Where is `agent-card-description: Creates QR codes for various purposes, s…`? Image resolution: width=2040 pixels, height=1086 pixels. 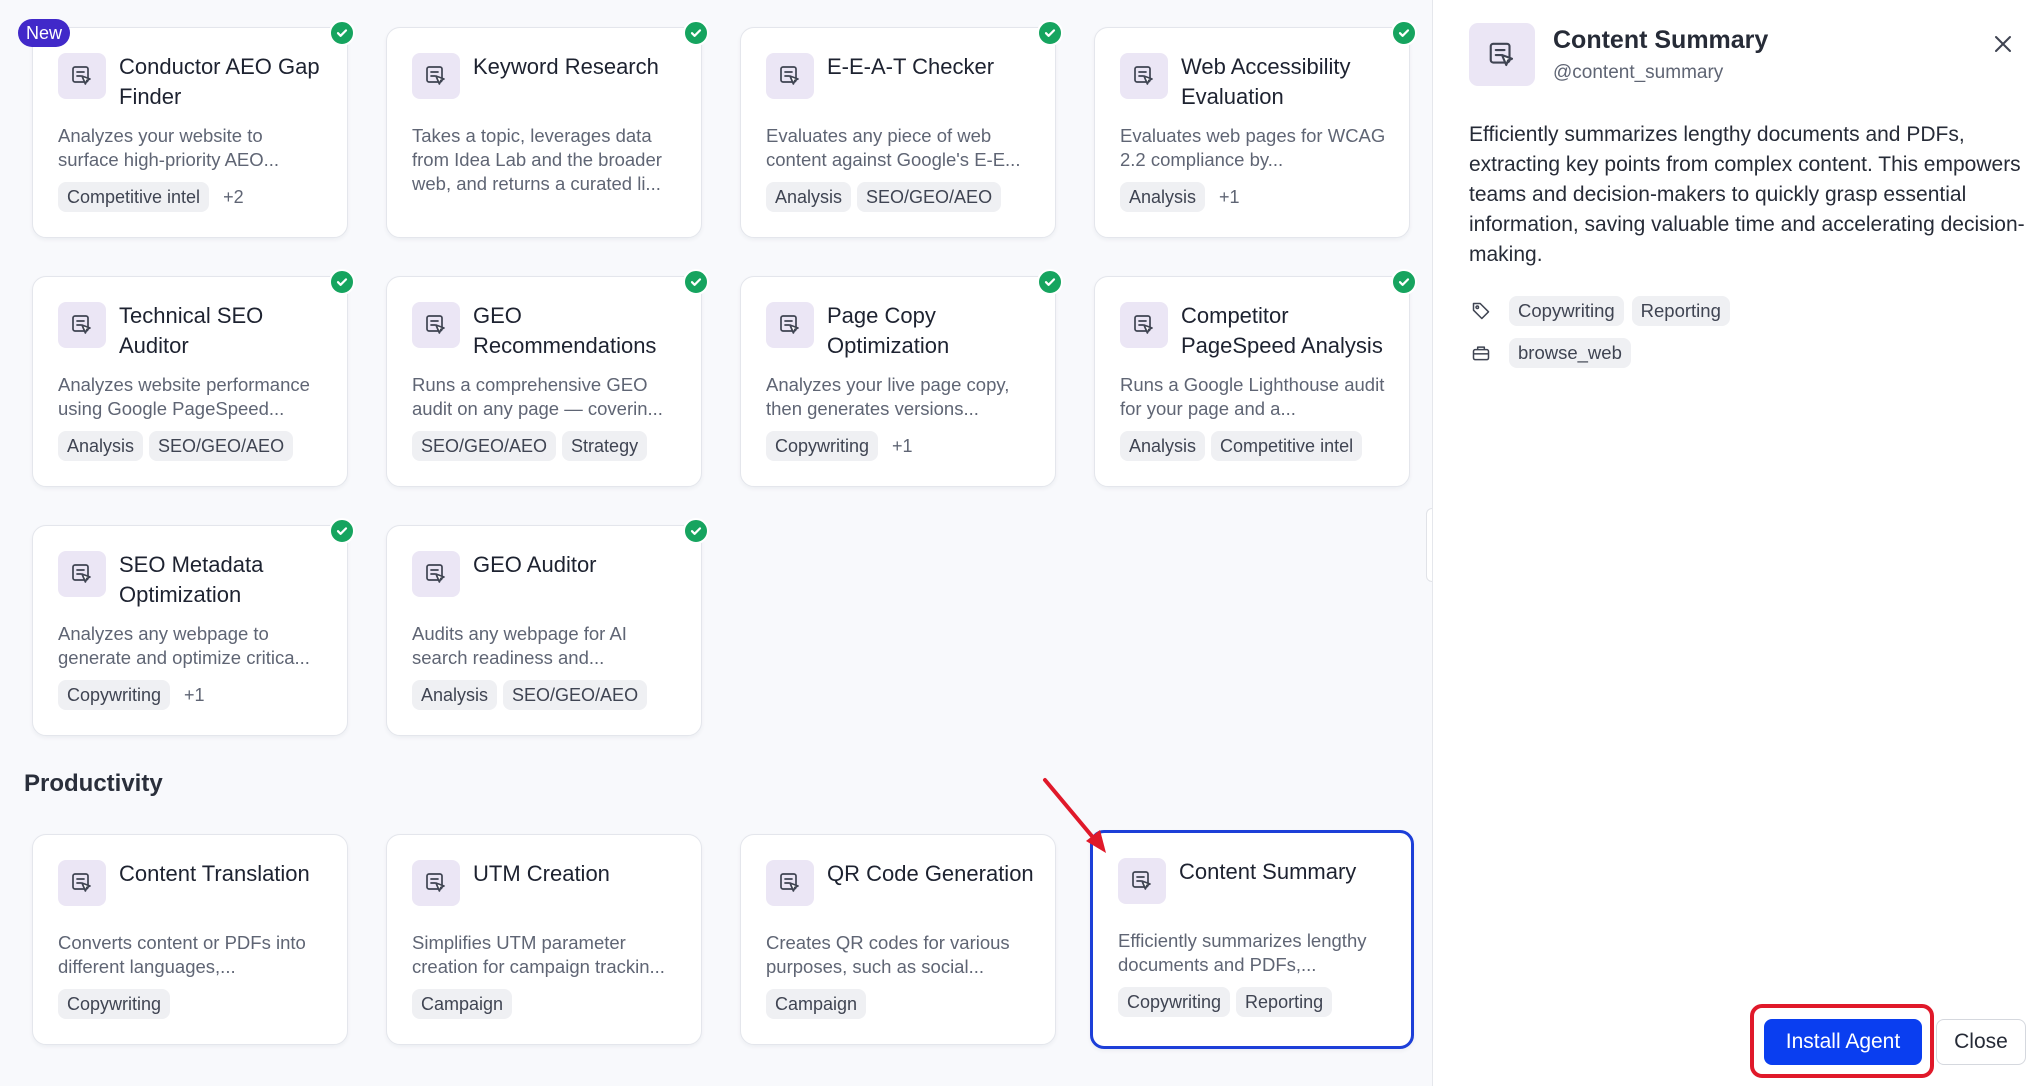
agent-card-description: Creates QR codes for various purposes, s… is located at coordinates (888, 954).